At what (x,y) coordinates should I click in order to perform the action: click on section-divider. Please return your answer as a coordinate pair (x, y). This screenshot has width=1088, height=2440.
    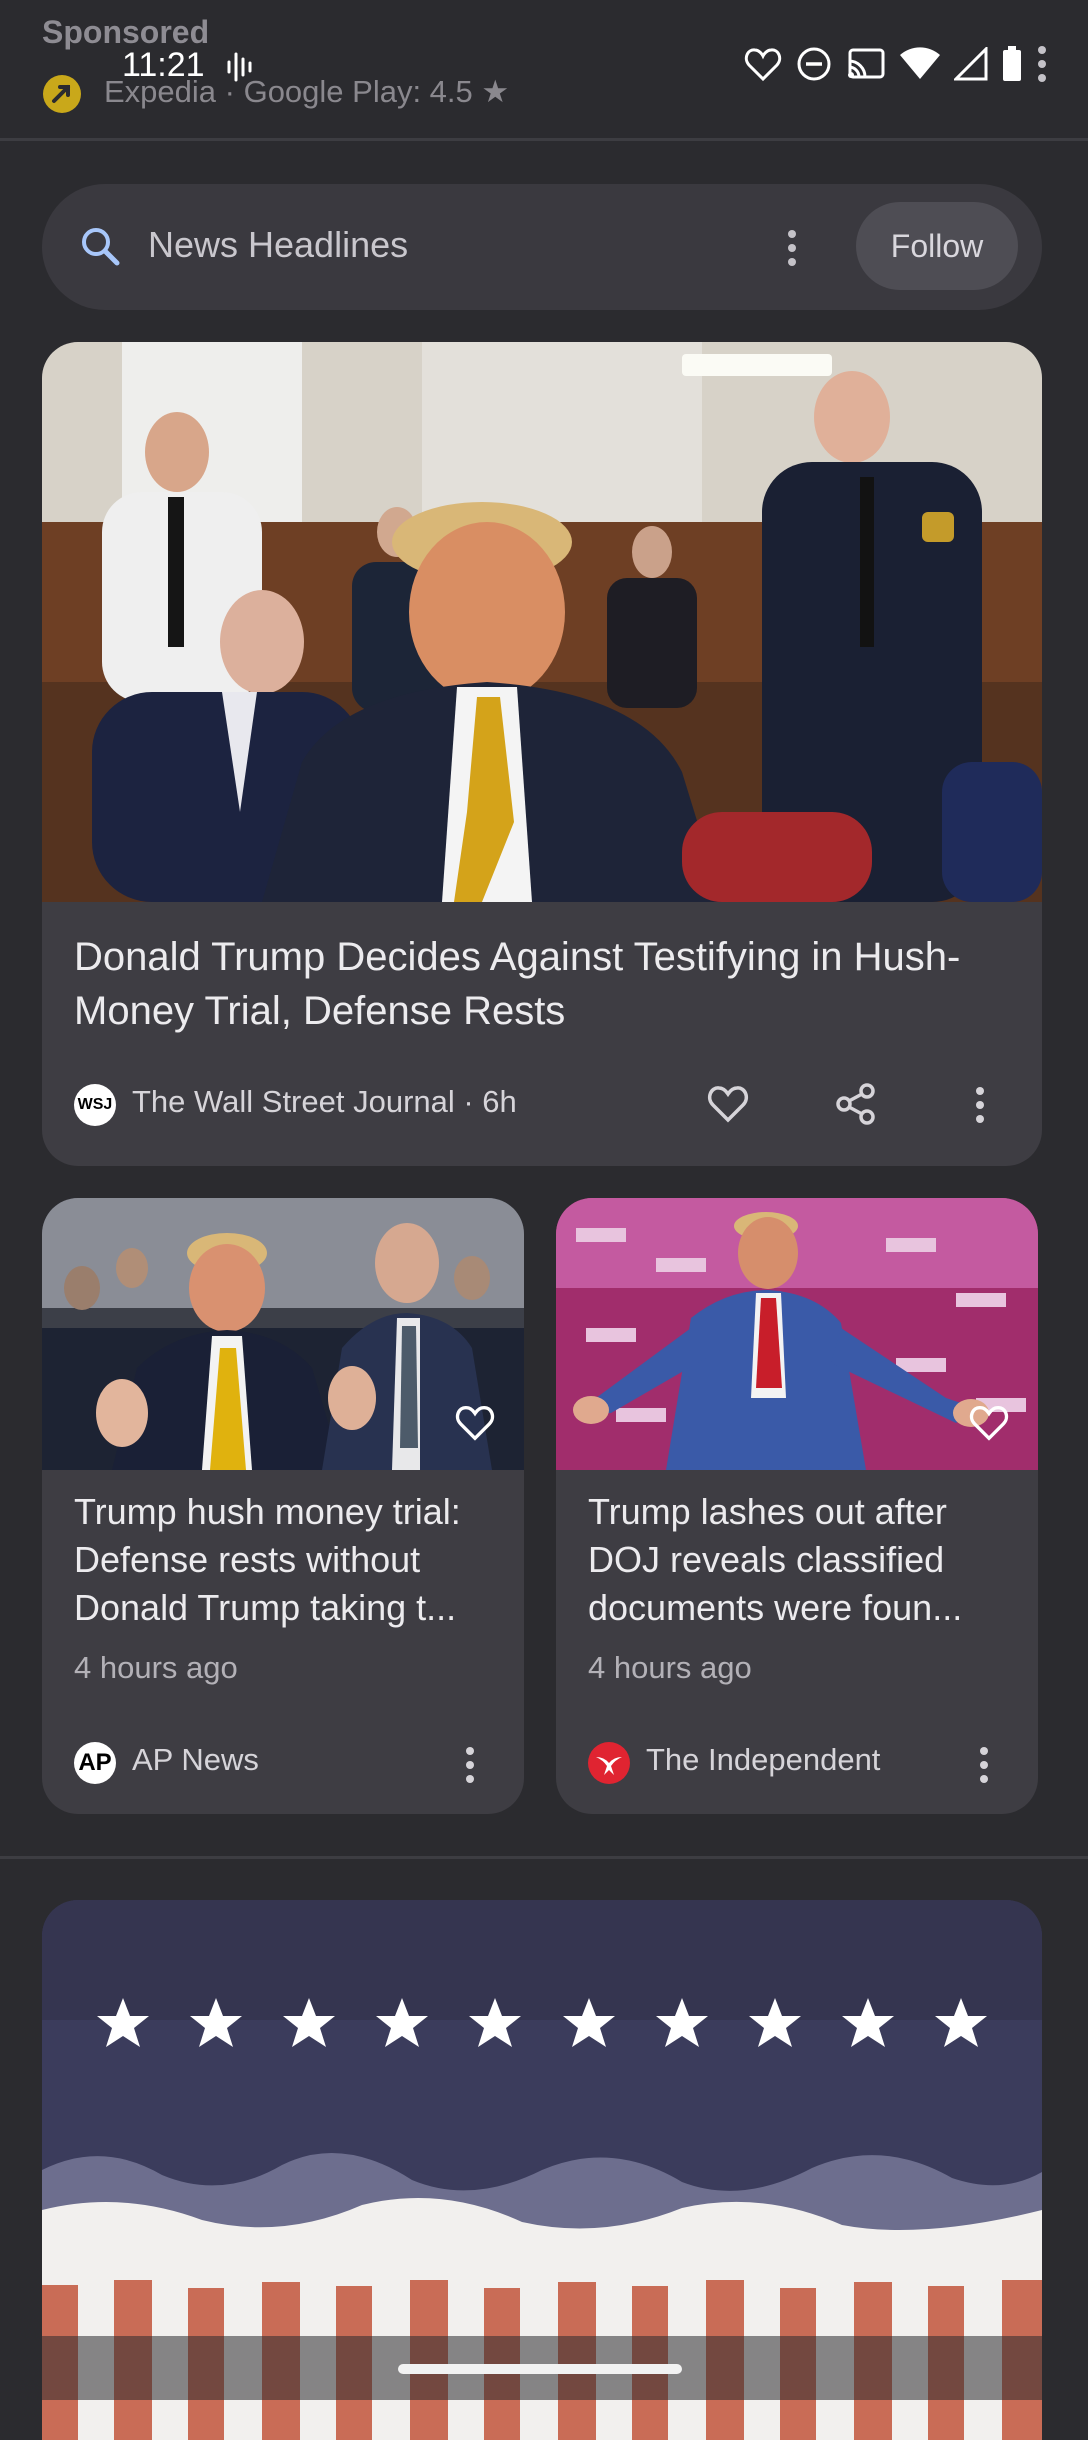
    Looking at the image, I should click on (544, 1857).